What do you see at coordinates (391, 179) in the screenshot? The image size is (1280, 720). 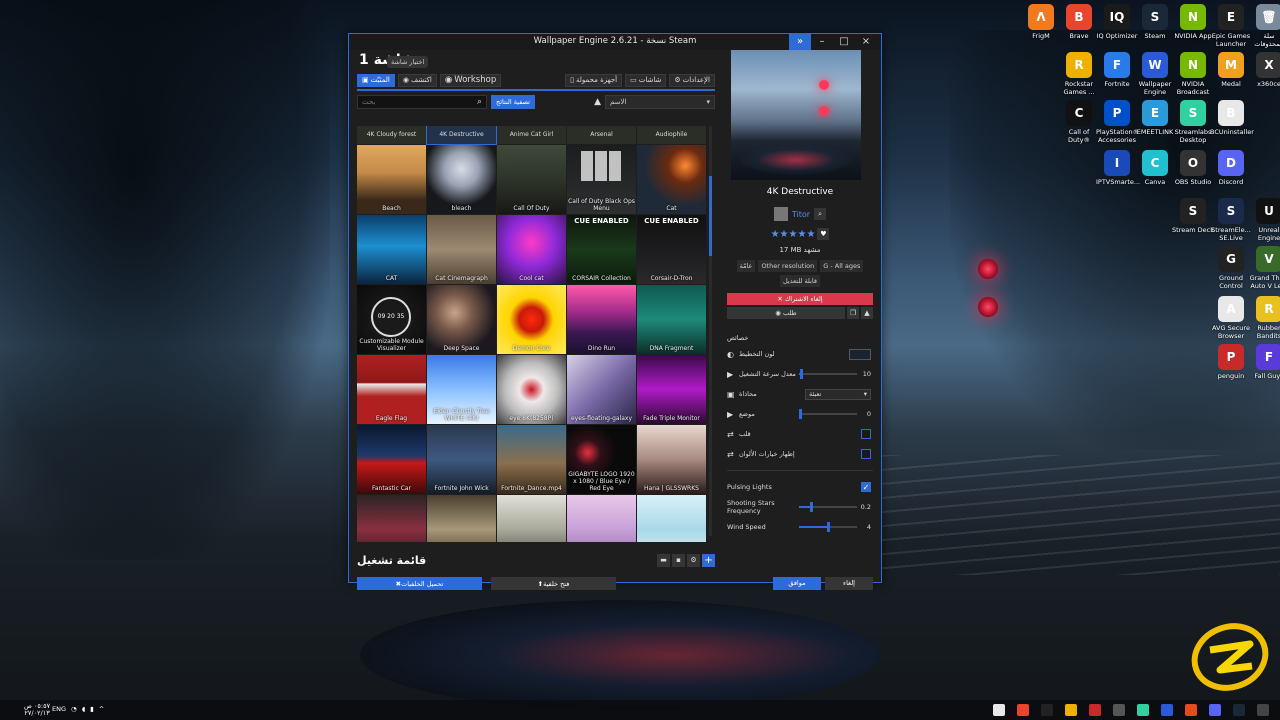 I see `wallpaper-tile: Beach` at bounding box center [391, 179].